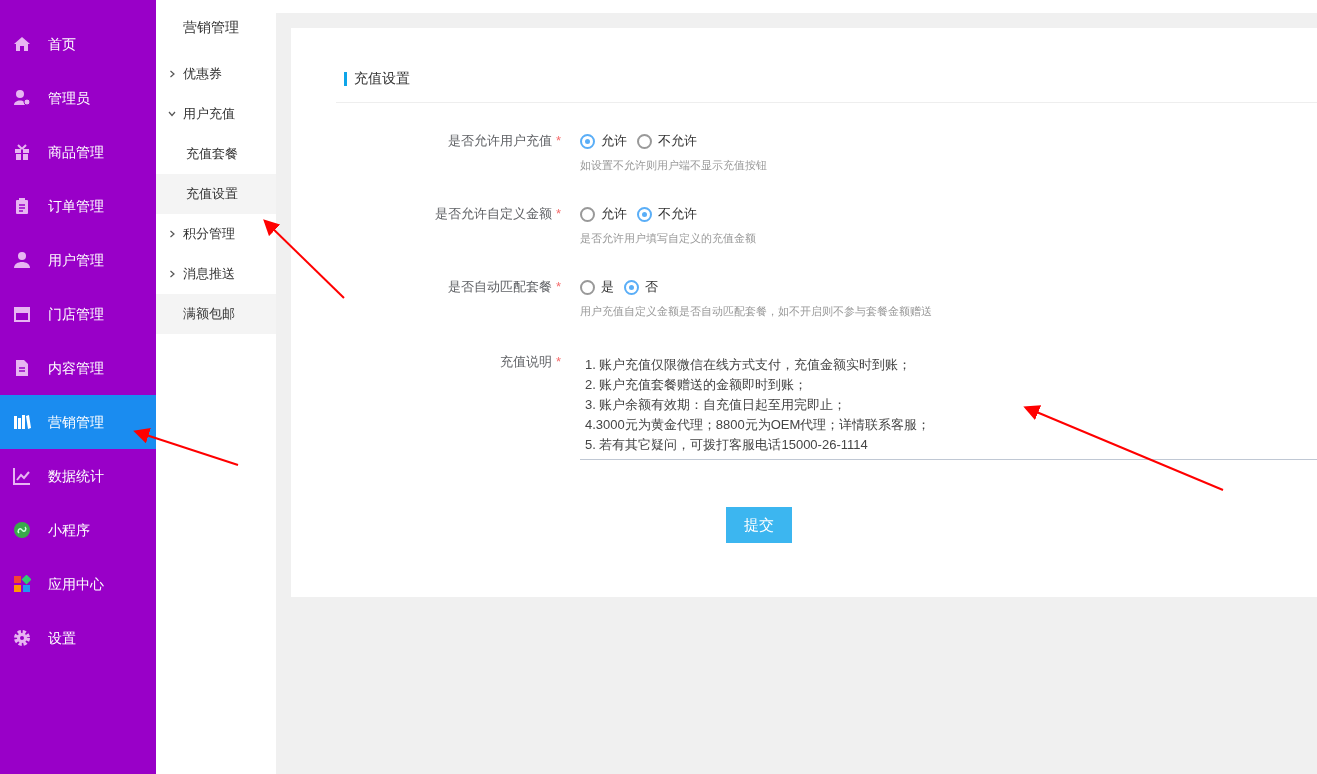 This screenshot has width=1317, height=774. Describe the element at coordinates (22, 638) in the screenshot. I see `settings-icon` at that location.